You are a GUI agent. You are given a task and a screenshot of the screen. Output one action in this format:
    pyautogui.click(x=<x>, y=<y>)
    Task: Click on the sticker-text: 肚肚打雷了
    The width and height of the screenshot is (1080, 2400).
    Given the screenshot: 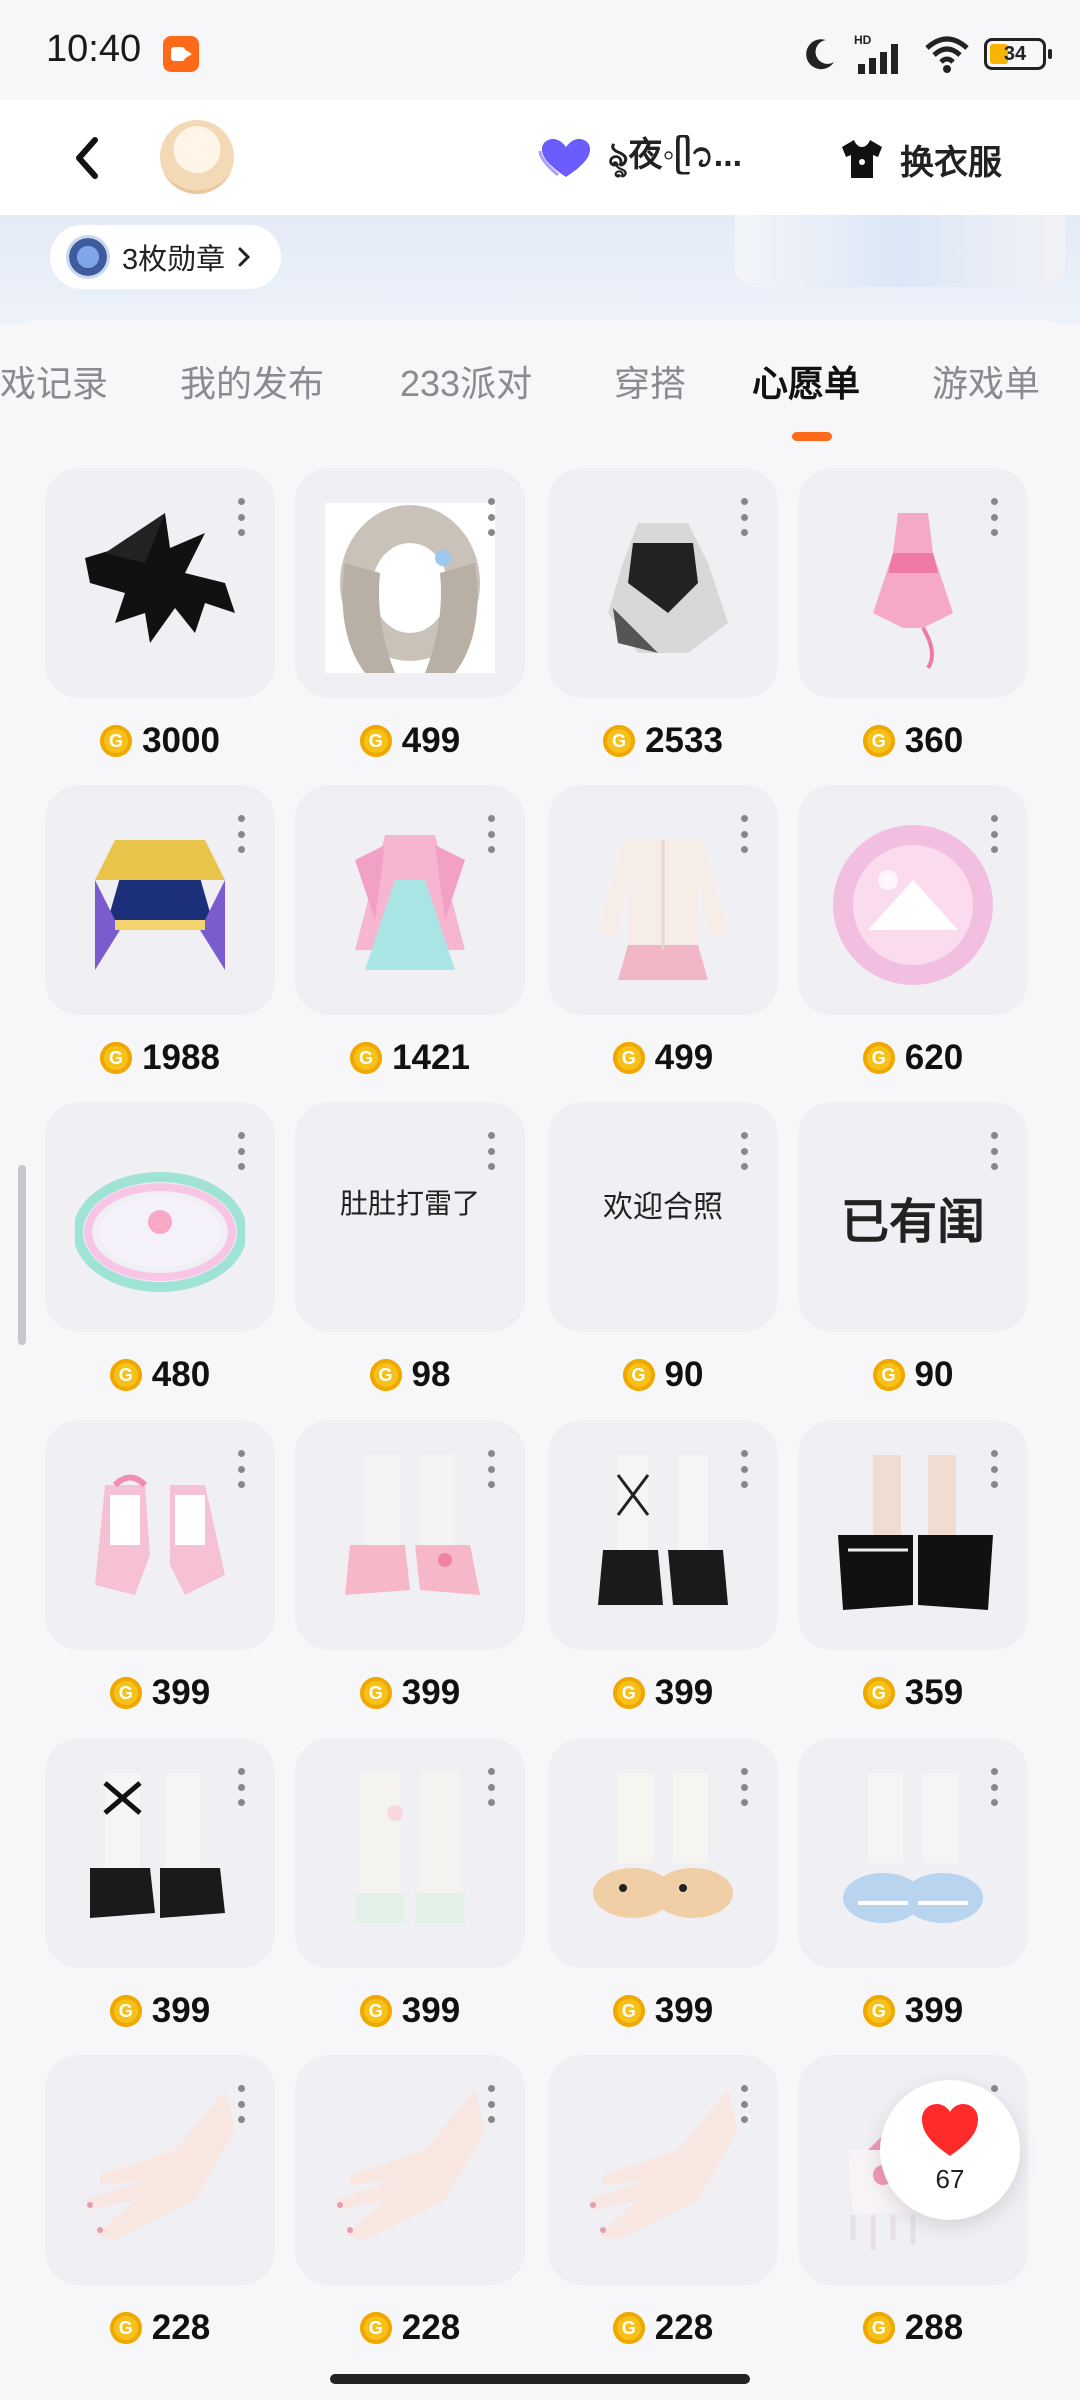 What is the action you would take?
    pyautogui.click(x=409, y=1203)
    